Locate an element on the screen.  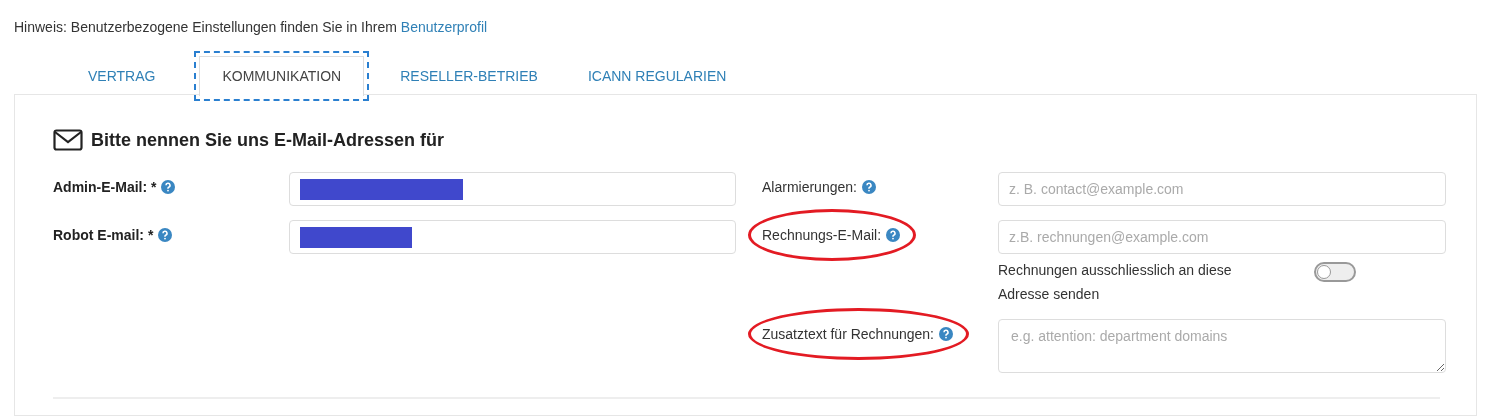
email-field: z.B. rechnungen@example.com is located at coordinates (1222, 237).